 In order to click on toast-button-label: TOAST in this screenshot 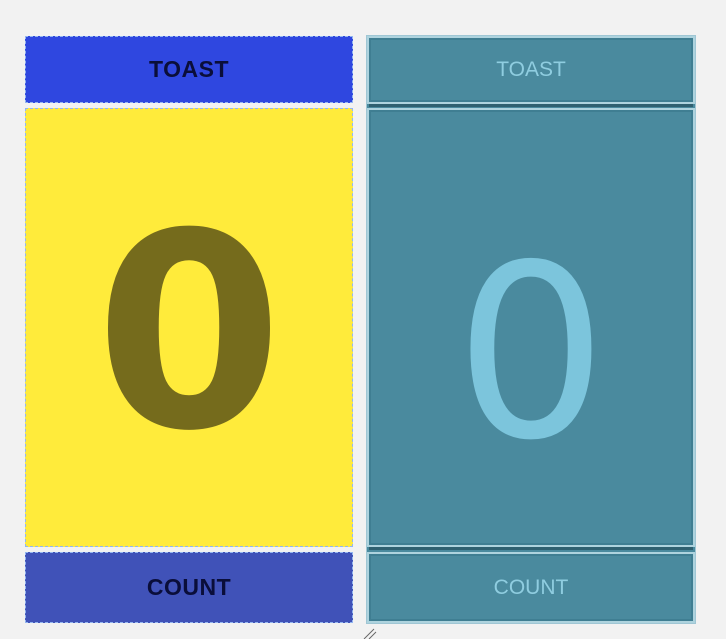, I will do `click(189, 69)`.